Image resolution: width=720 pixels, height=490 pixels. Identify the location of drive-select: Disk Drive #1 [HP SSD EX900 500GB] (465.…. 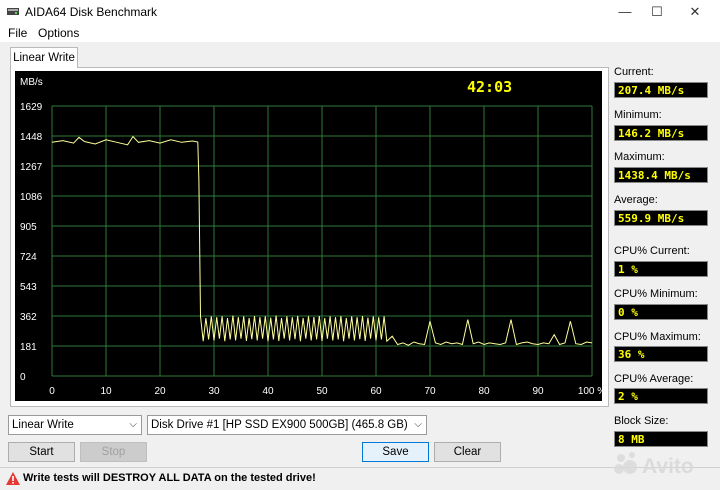
(287, 425).